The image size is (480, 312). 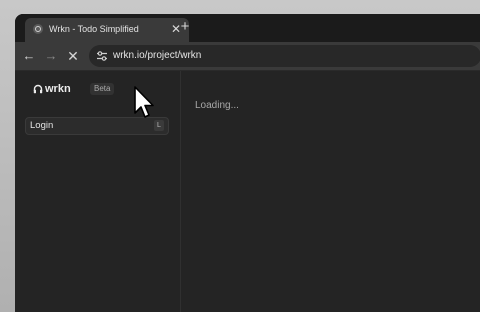 What do you see at coordinates (284, 56) in the screenshot?
I see `address-bar: wrkn.io/project/wrkn` at bounding box center [284, 56].